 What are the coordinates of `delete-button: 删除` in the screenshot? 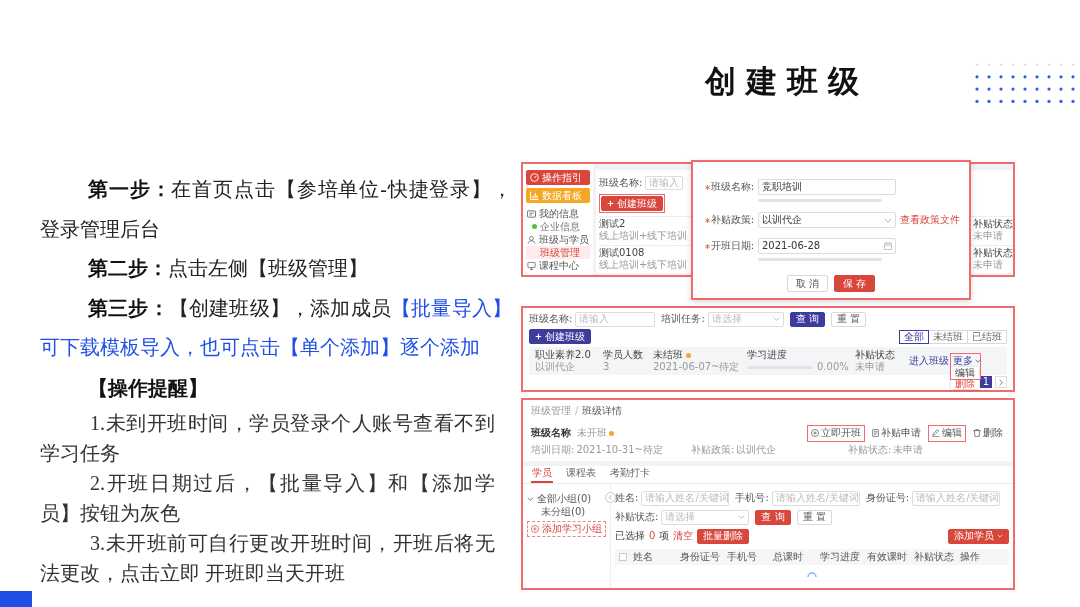 It's located at (988, 433).